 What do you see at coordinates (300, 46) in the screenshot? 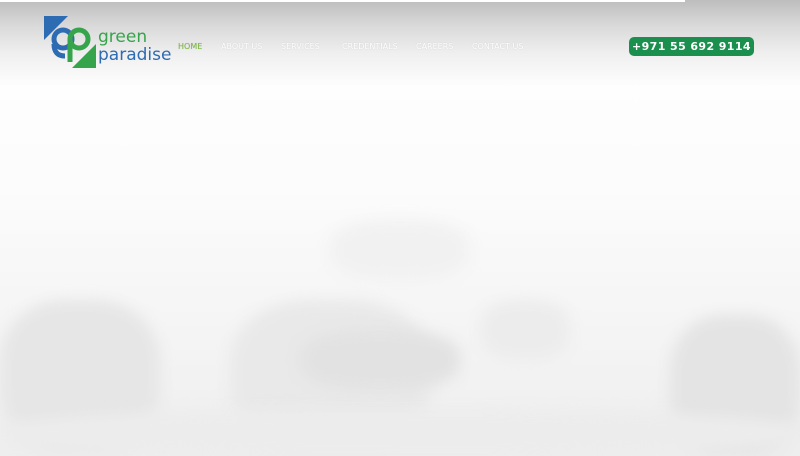
I see `nav-item-services: SERVICES` at bounding box center [300, 46].